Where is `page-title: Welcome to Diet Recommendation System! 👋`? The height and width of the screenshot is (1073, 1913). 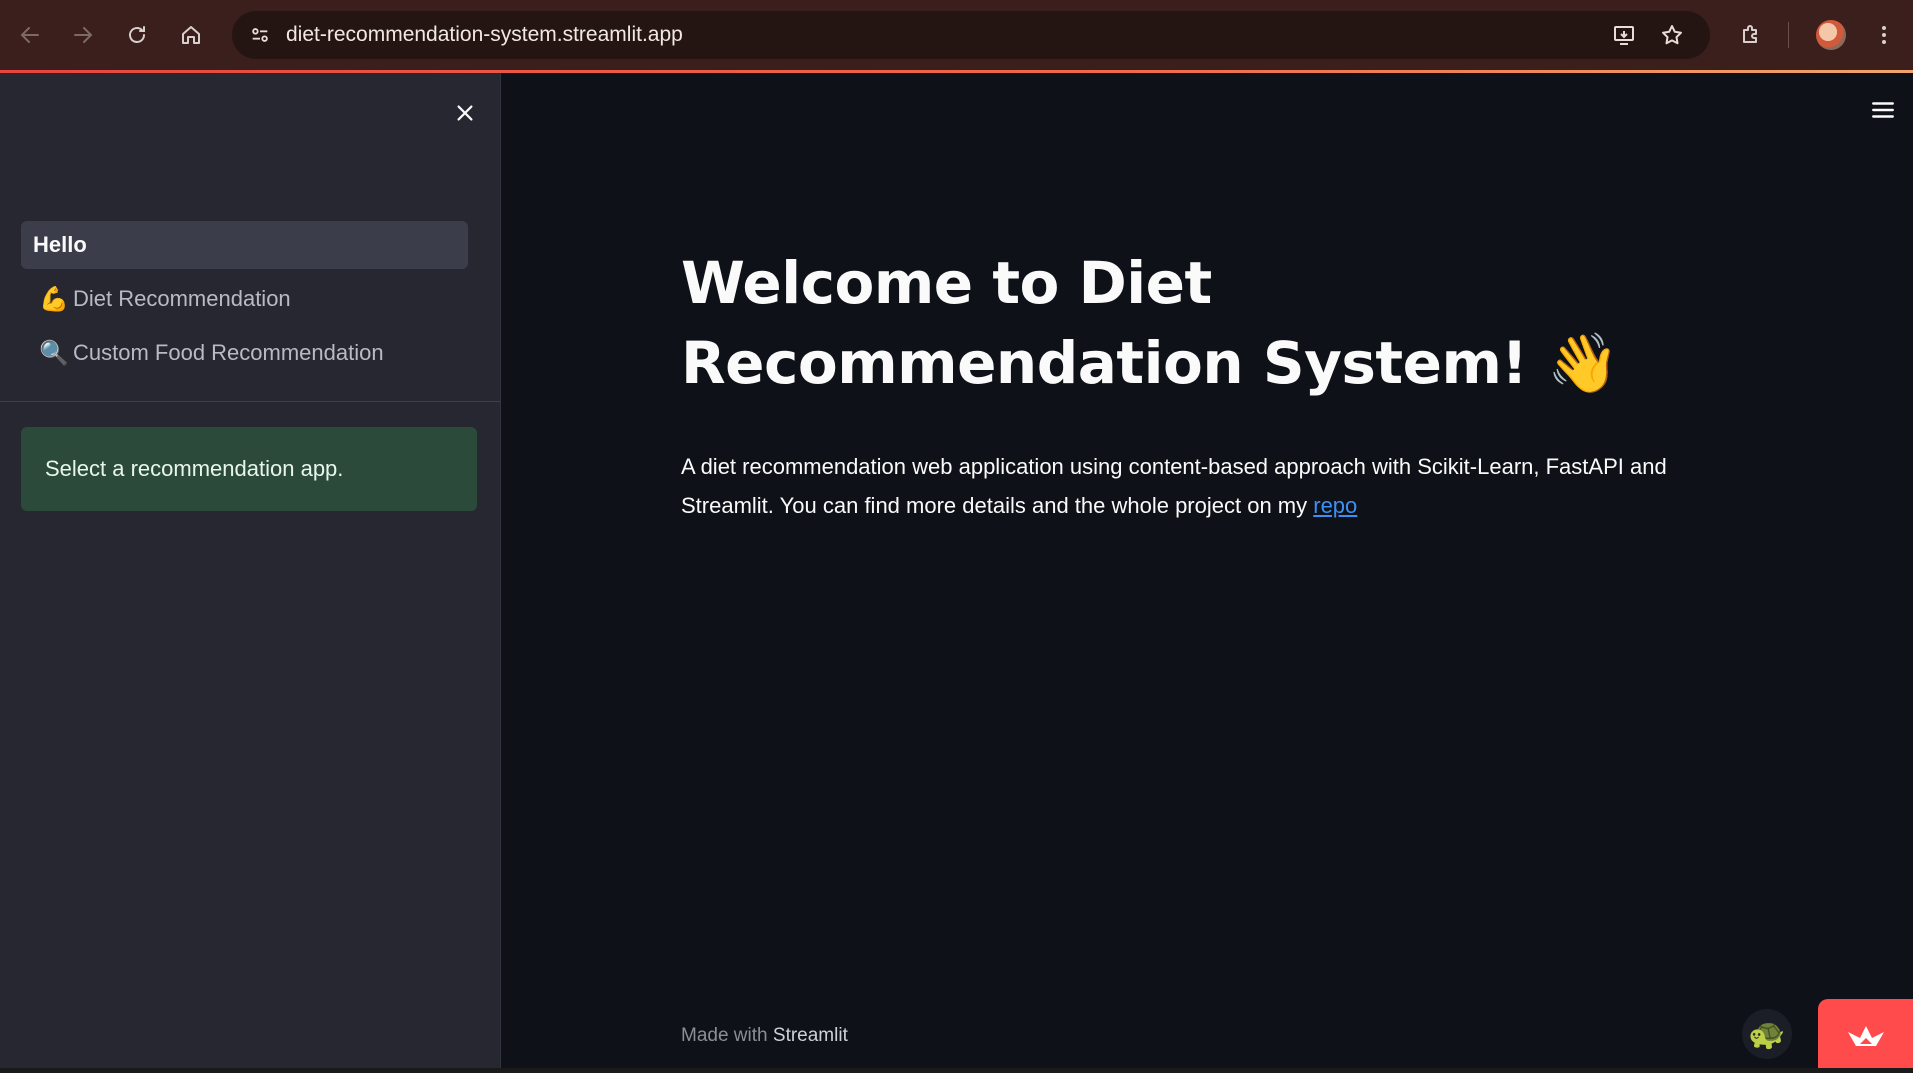 page-title: Welcome to Diet Recommendation System! 👋 is located at coordinates (1211, 323).